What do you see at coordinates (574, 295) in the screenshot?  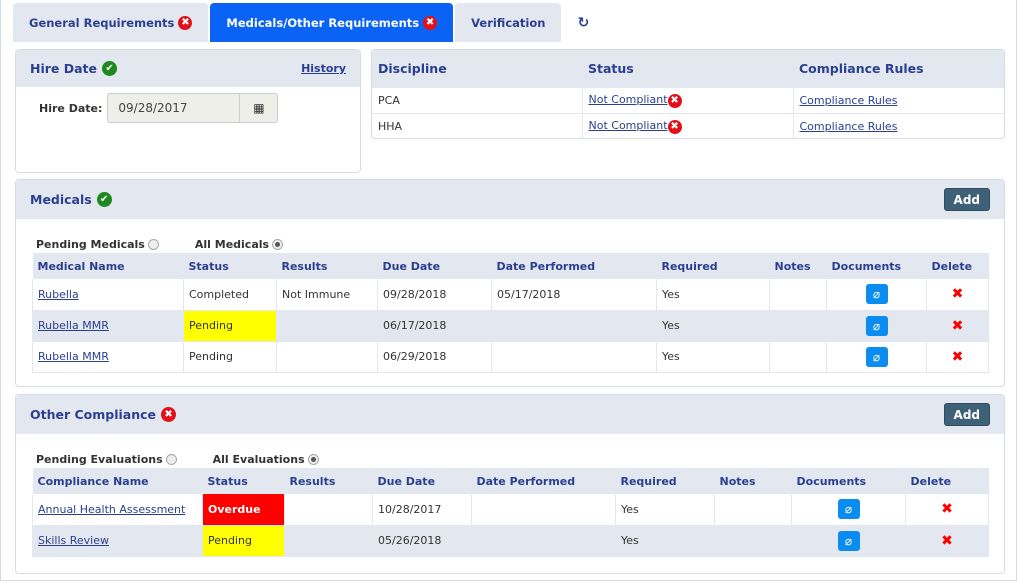 I see `date-performed-cell: 05/17/2018` at bounding box center [574, 295].